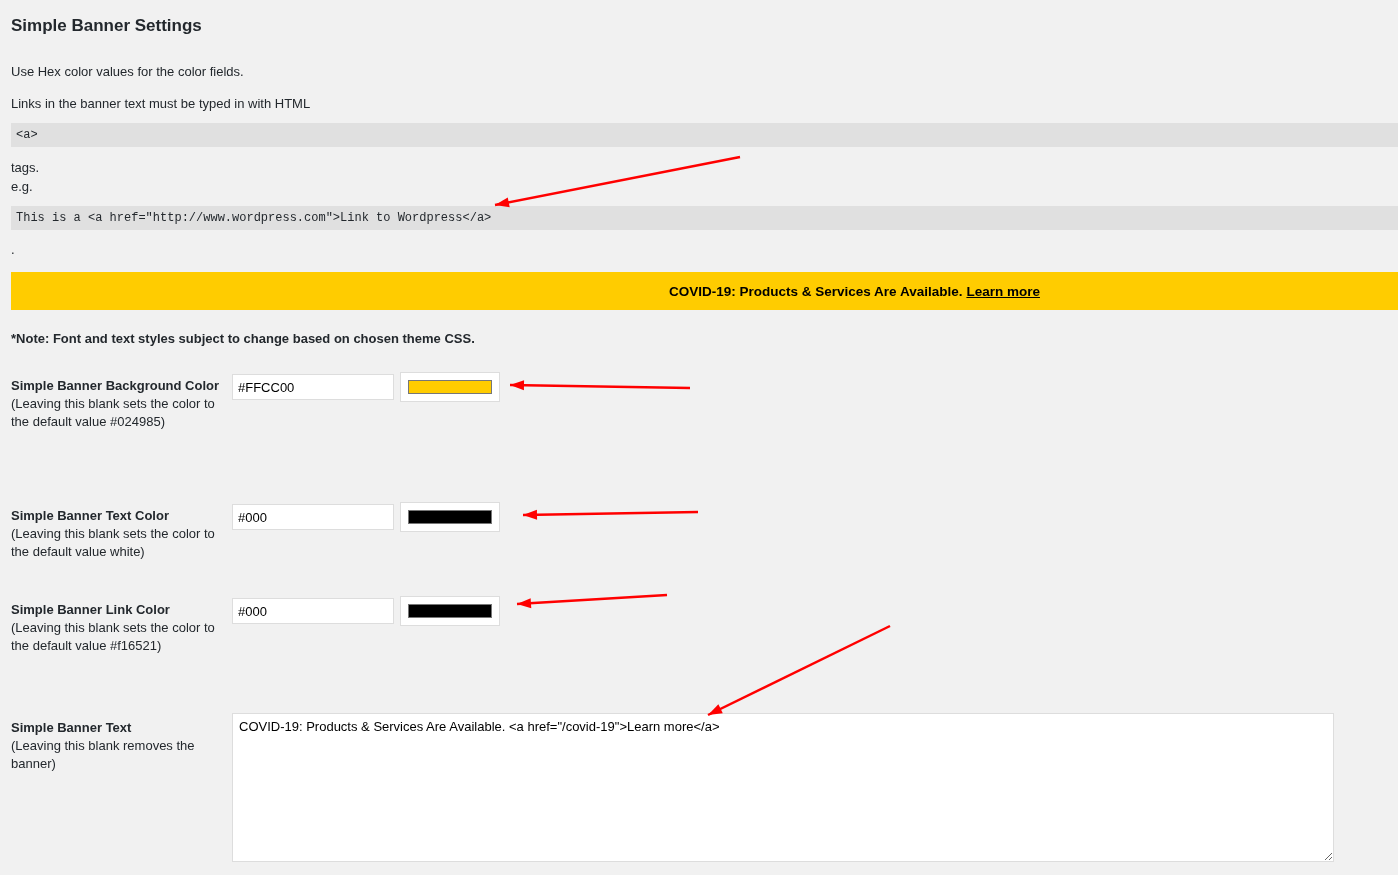 The height and width of the screenshot is (875, 1398). Describe the element at coordinates (704, 218) in the screenshot. I see `code-snippet: This is a <a href="http://www.wordpress.com">Link to Wordpress</a>` at that location.